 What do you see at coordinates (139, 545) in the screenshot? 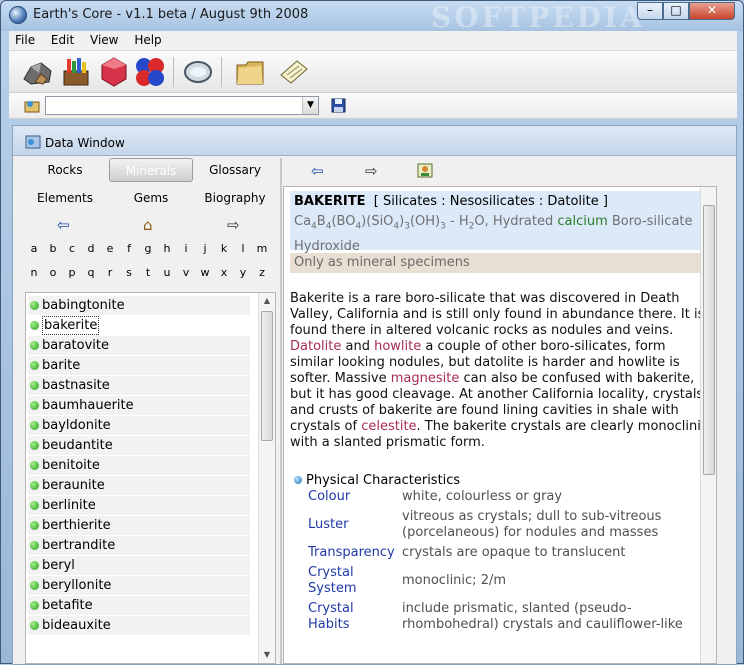
I see `list-item: bertrandite` at bounding box center [139, 545].